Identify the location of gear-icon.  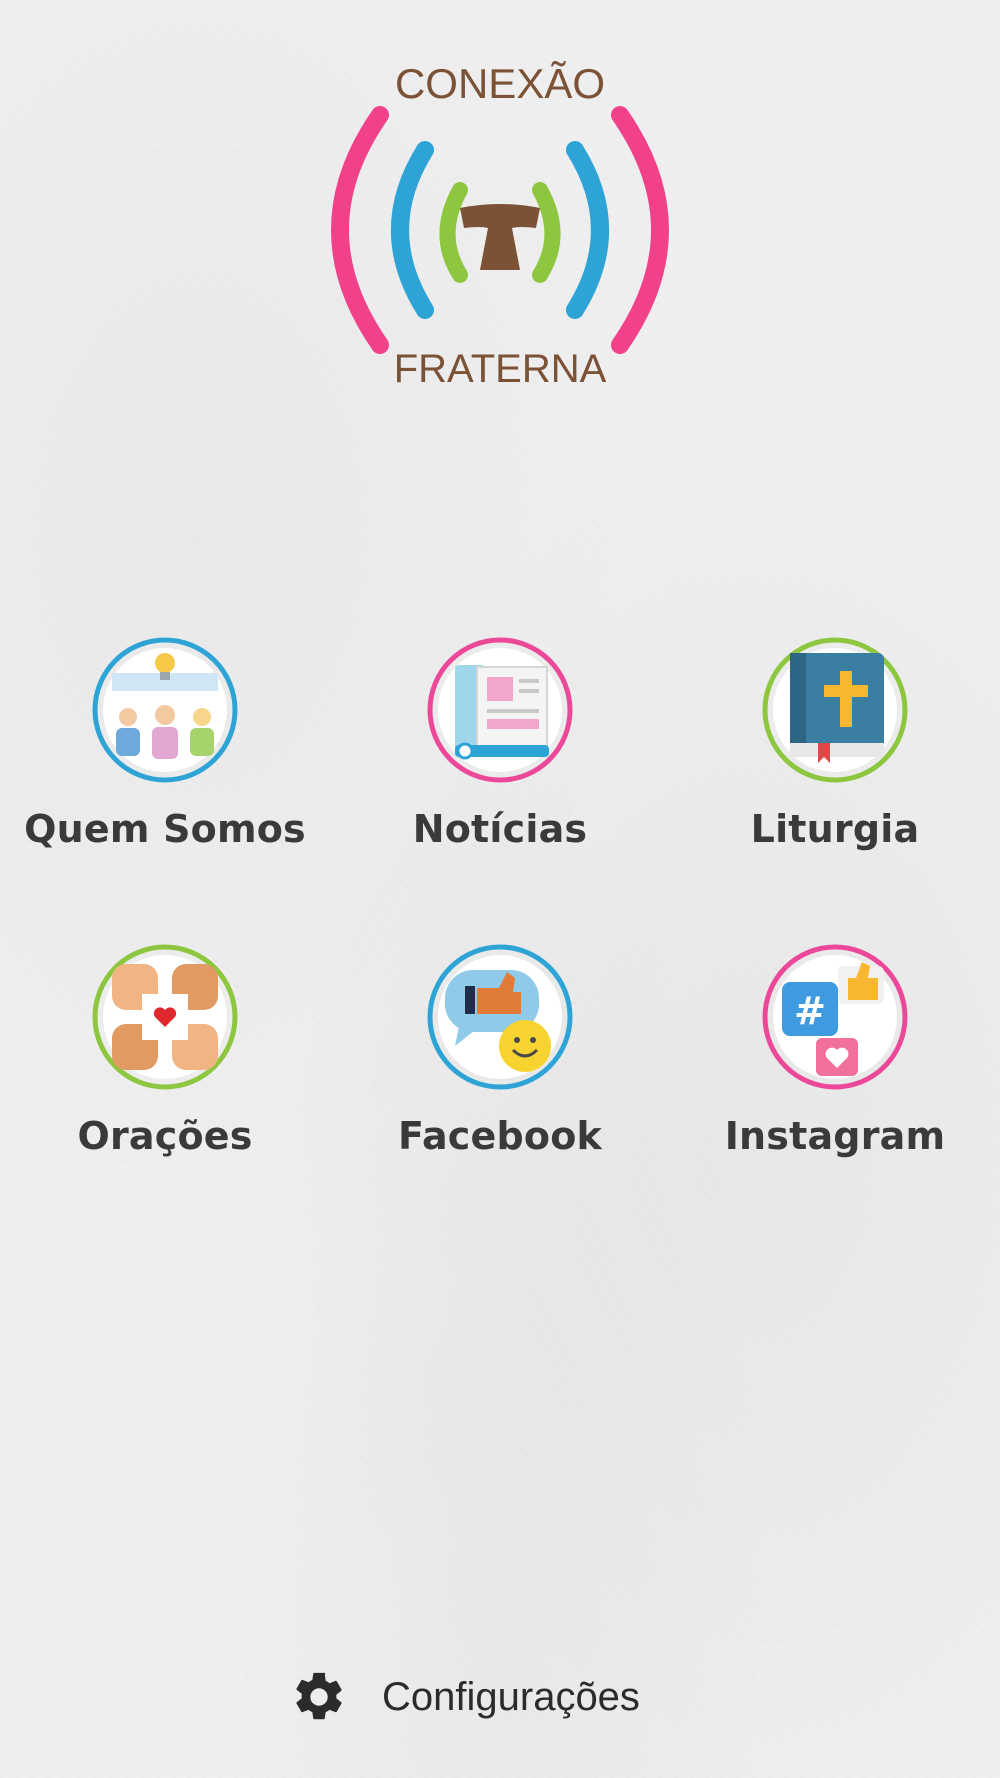
(319, 1697).